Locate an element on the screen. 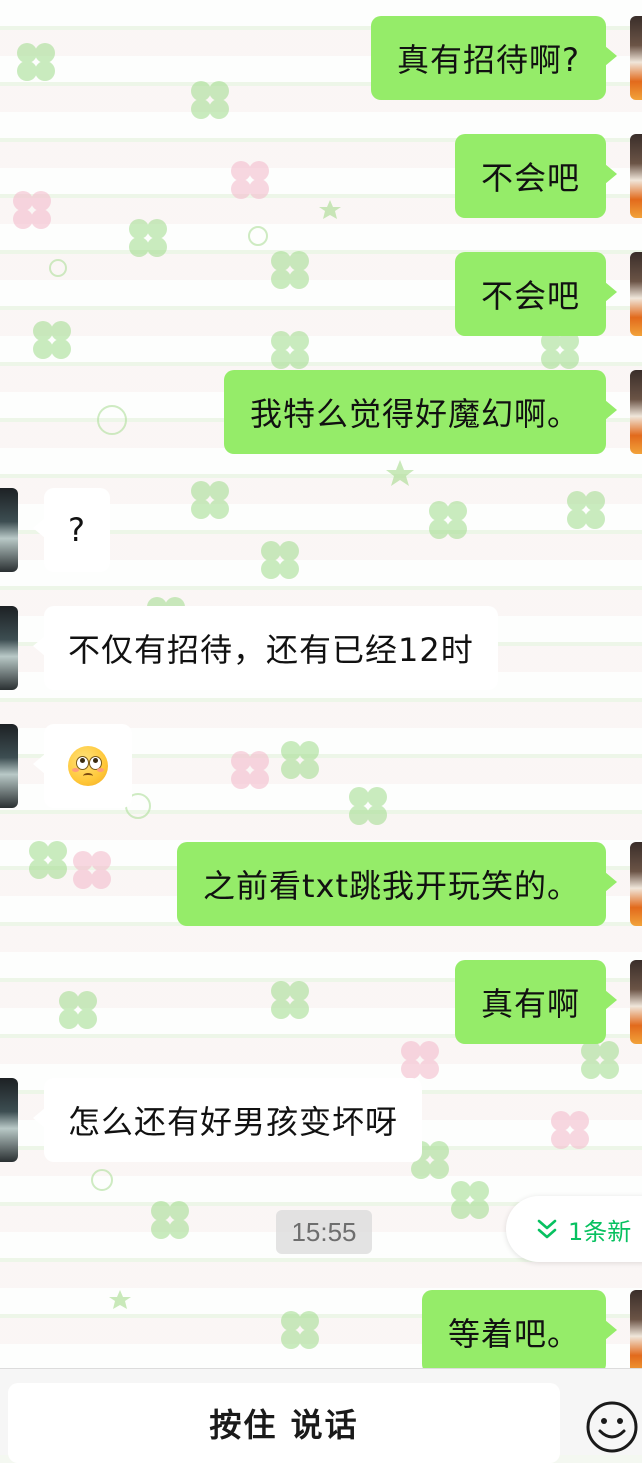  input-bar: 按住 说话 is located at coordinates (321, 1415).